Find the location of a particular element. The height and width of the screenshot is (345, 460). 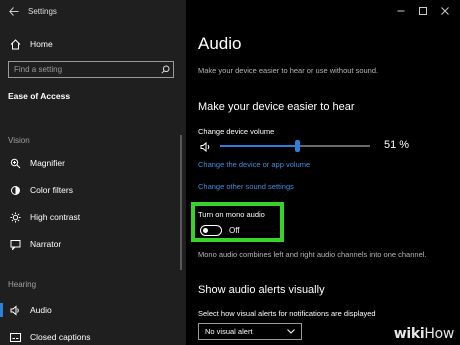

sidebar-item-label: Closed captions is located at coordinates (60, 337).